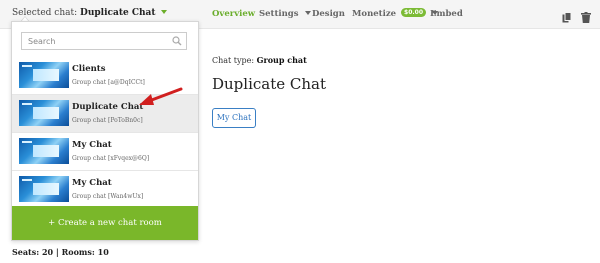 The width and height of the screenshot is (600, 263). Describe the element at coordinates (233, 14) in the screenshot. I see `tab-overview: Overview` at that location.